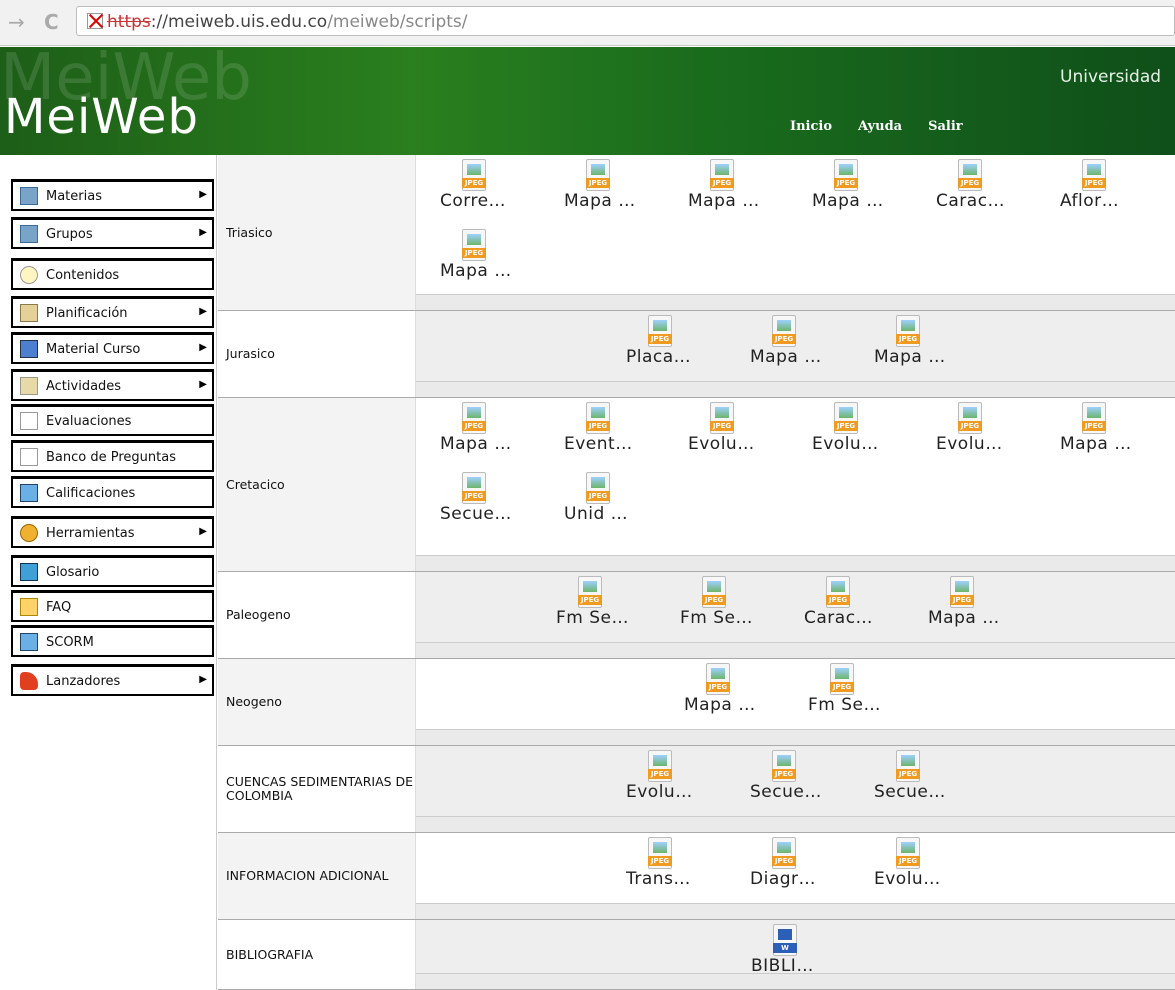 The image size is (1175, 990). I want to click on sidebar-item-faq: FAQ, so click(112, 606).